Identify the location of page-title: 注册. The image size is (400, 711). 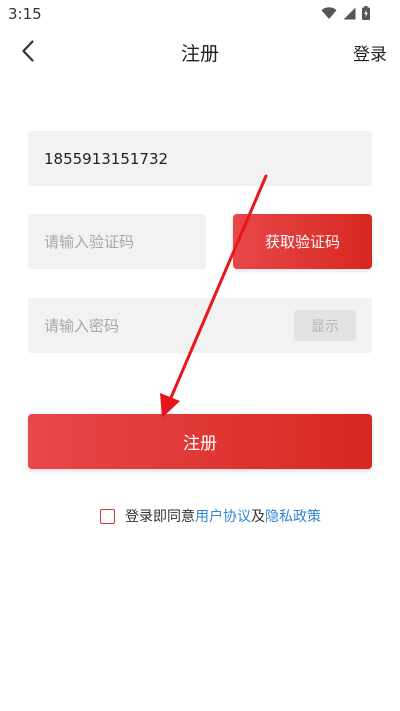
(199, 54).